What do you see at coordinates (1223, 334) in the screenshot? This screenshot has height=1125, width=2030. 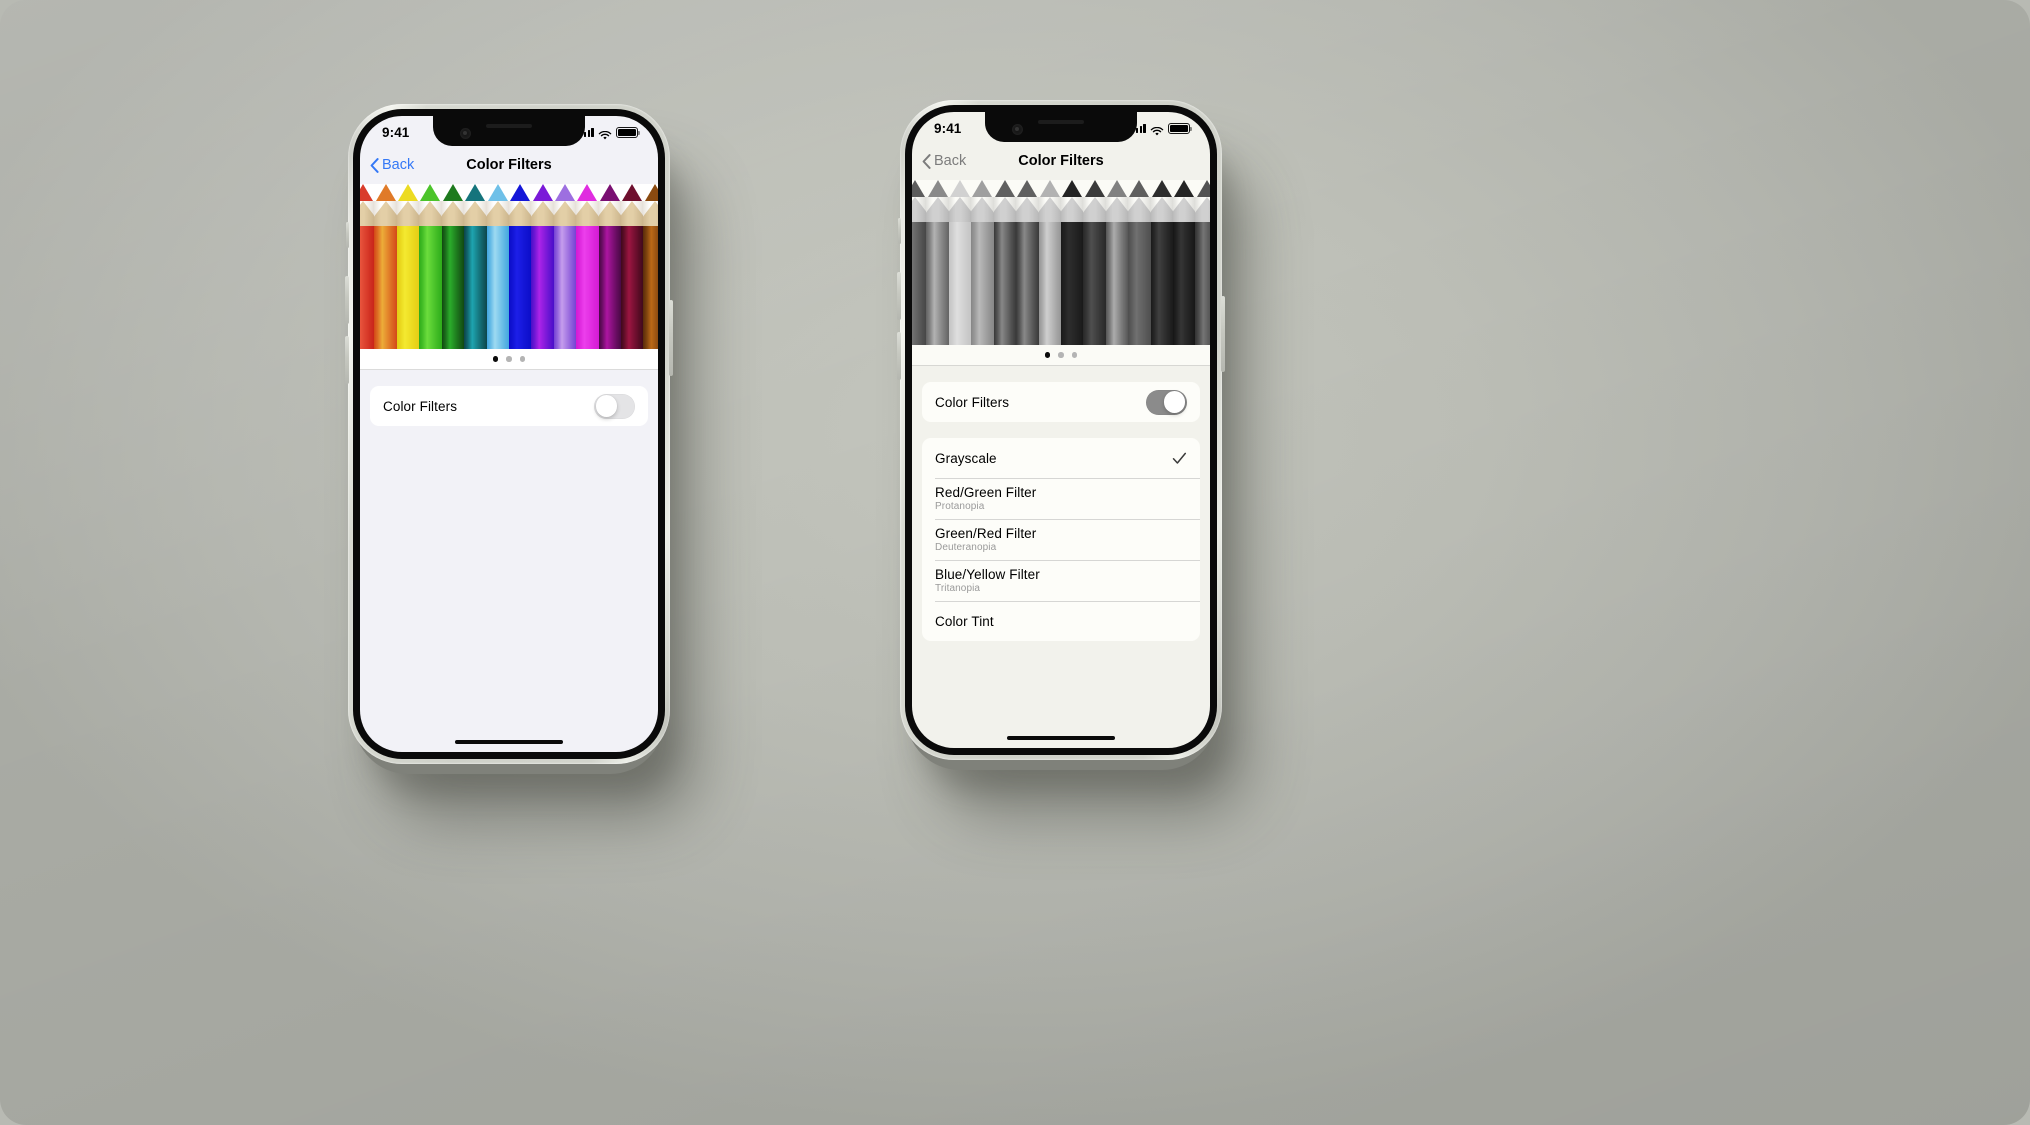 I see `power-button-right` at bounding box center [1223, 334].